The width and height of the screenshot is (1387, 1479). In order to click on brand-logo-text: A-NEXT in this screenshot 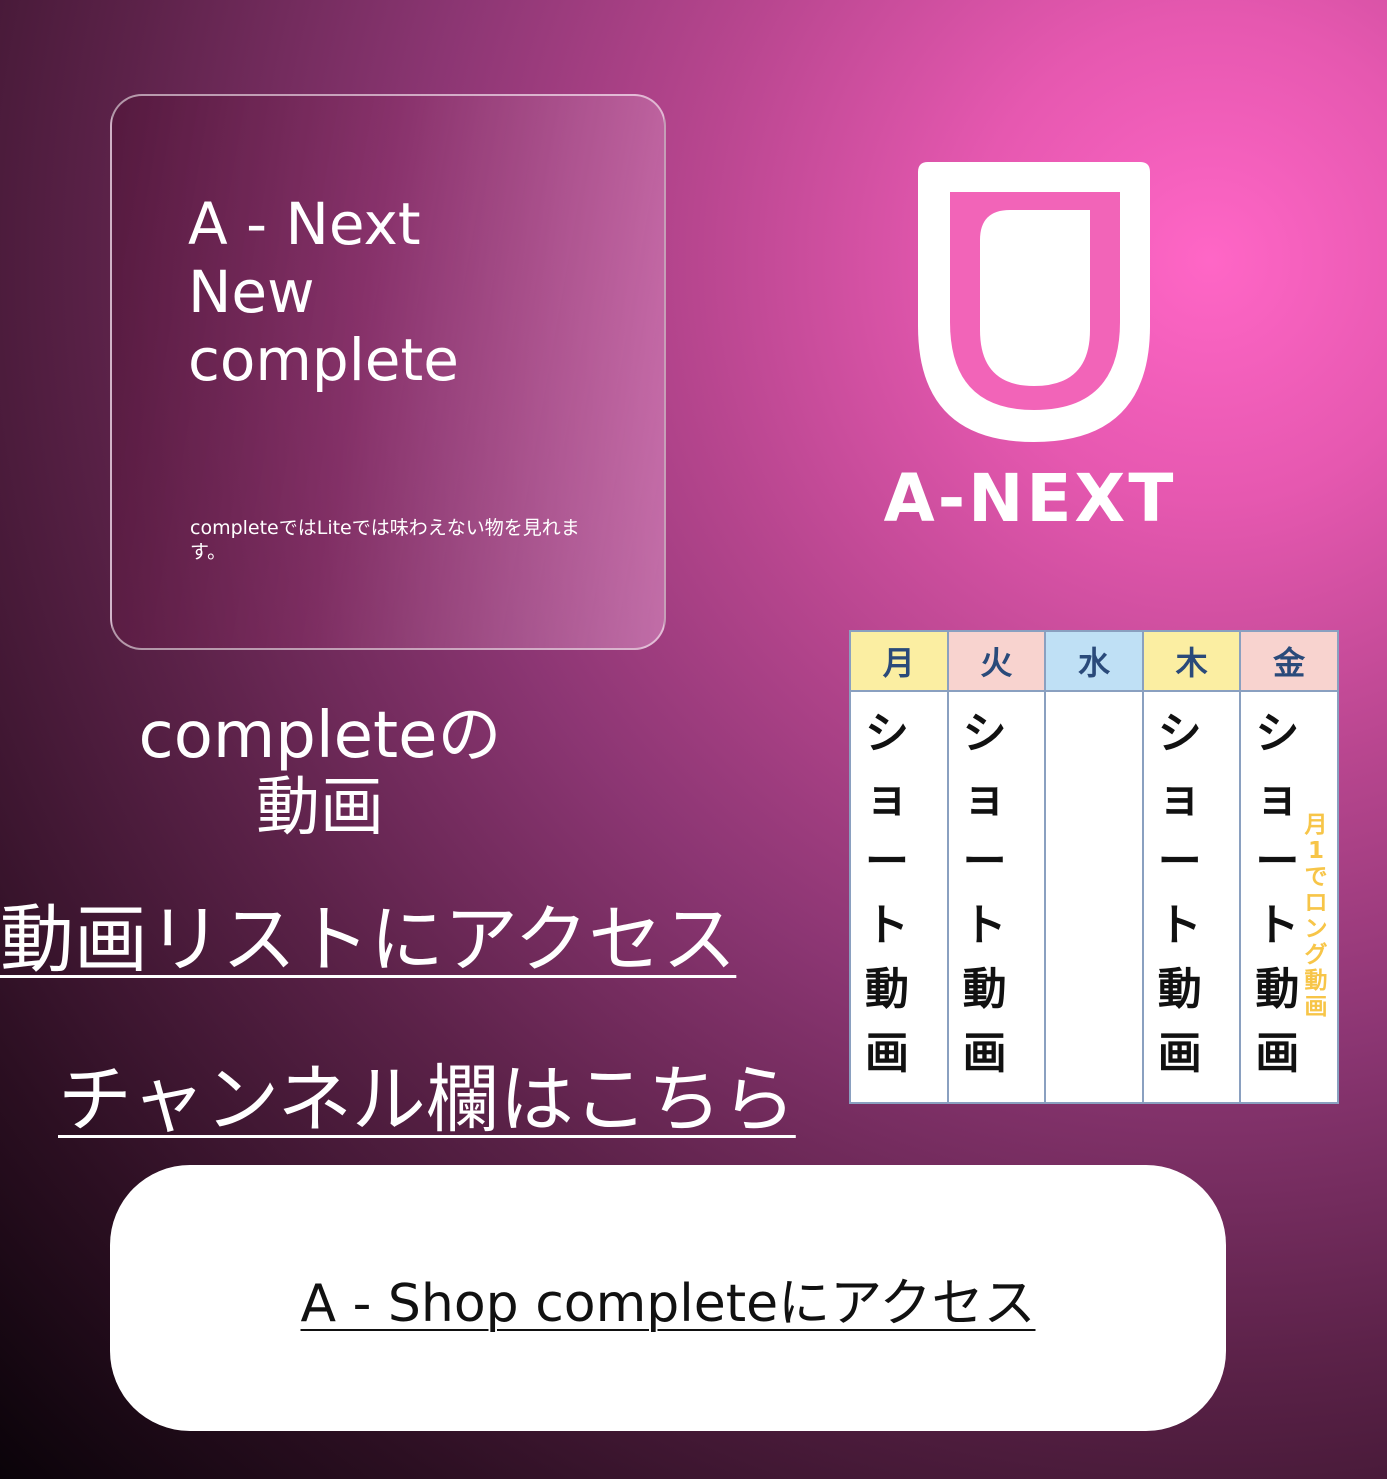, I will do `click(1030, 498)`.